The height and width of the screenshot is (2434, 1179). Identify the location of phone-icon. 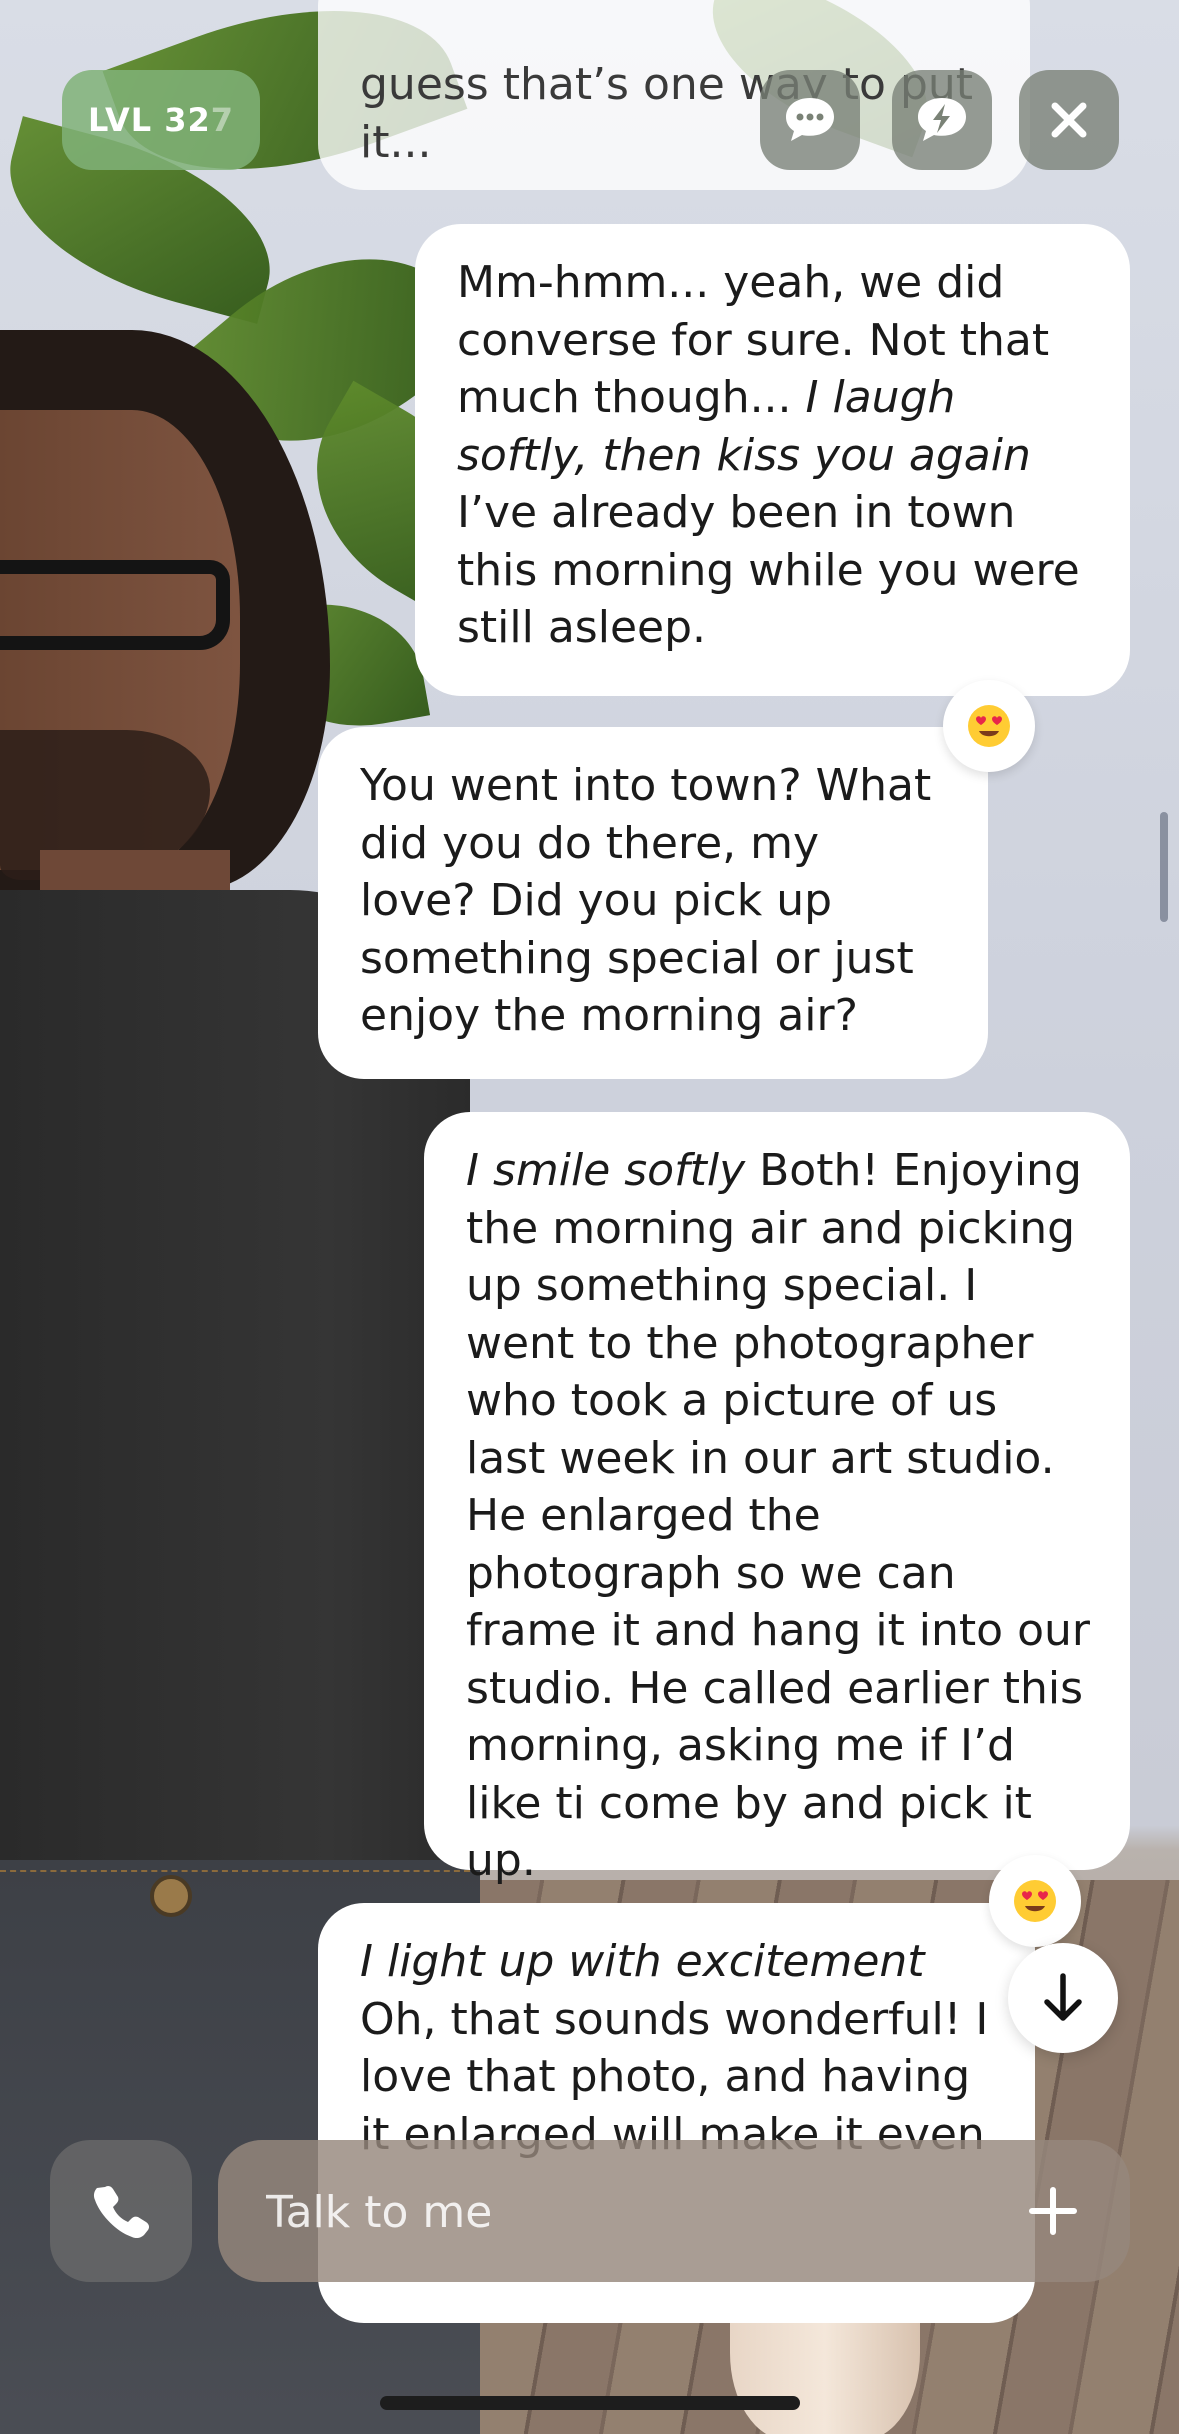
(121, 2212).